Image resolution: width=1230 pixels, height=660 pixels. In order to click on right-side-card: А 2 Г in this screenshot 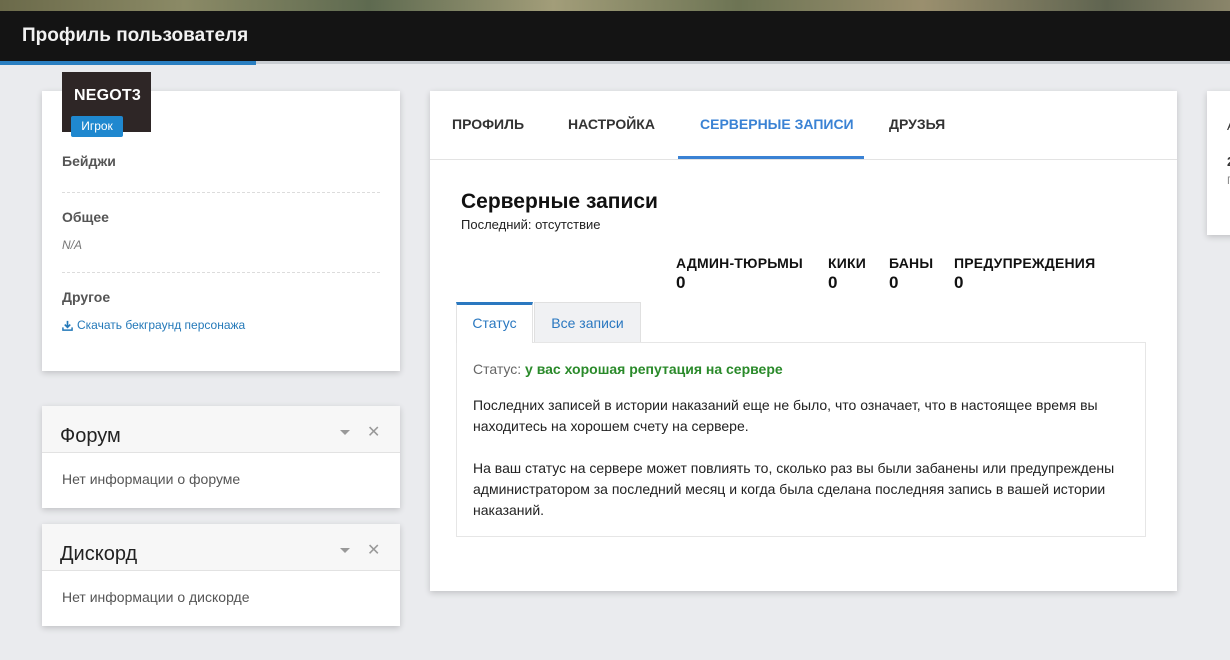, I will do `click(1218, 163)`.